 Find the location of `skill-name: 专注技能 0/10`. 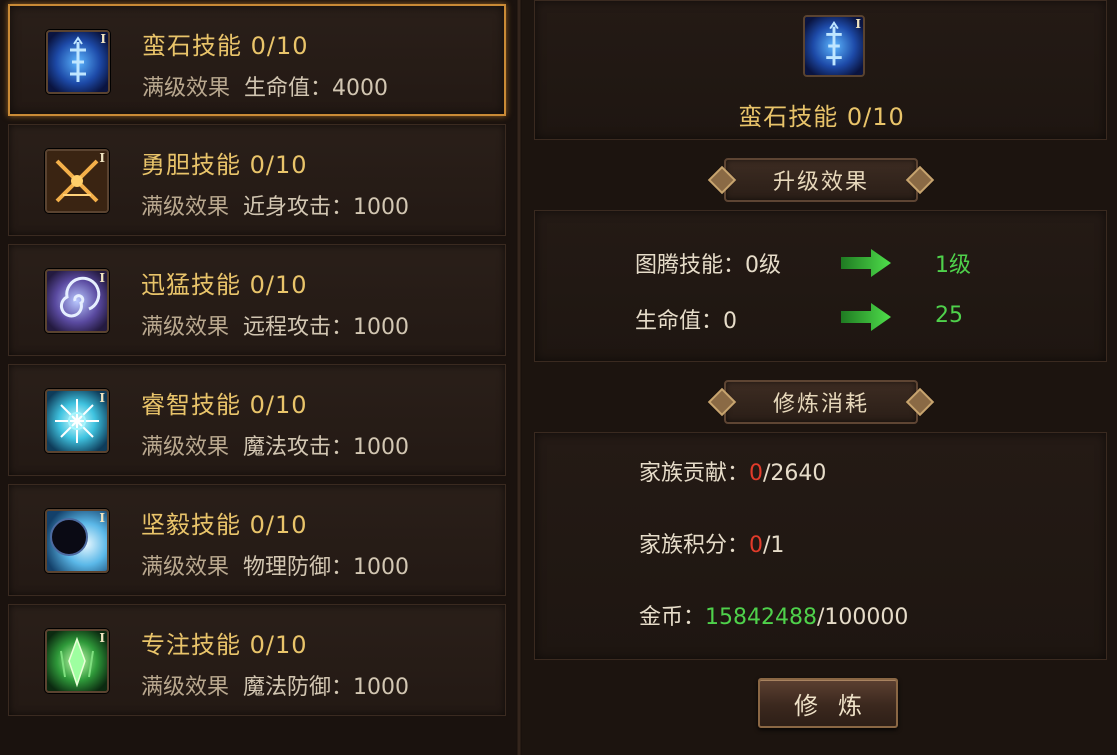

skill-name: 专注技能 0/10 is located at coordinates (224, 645).